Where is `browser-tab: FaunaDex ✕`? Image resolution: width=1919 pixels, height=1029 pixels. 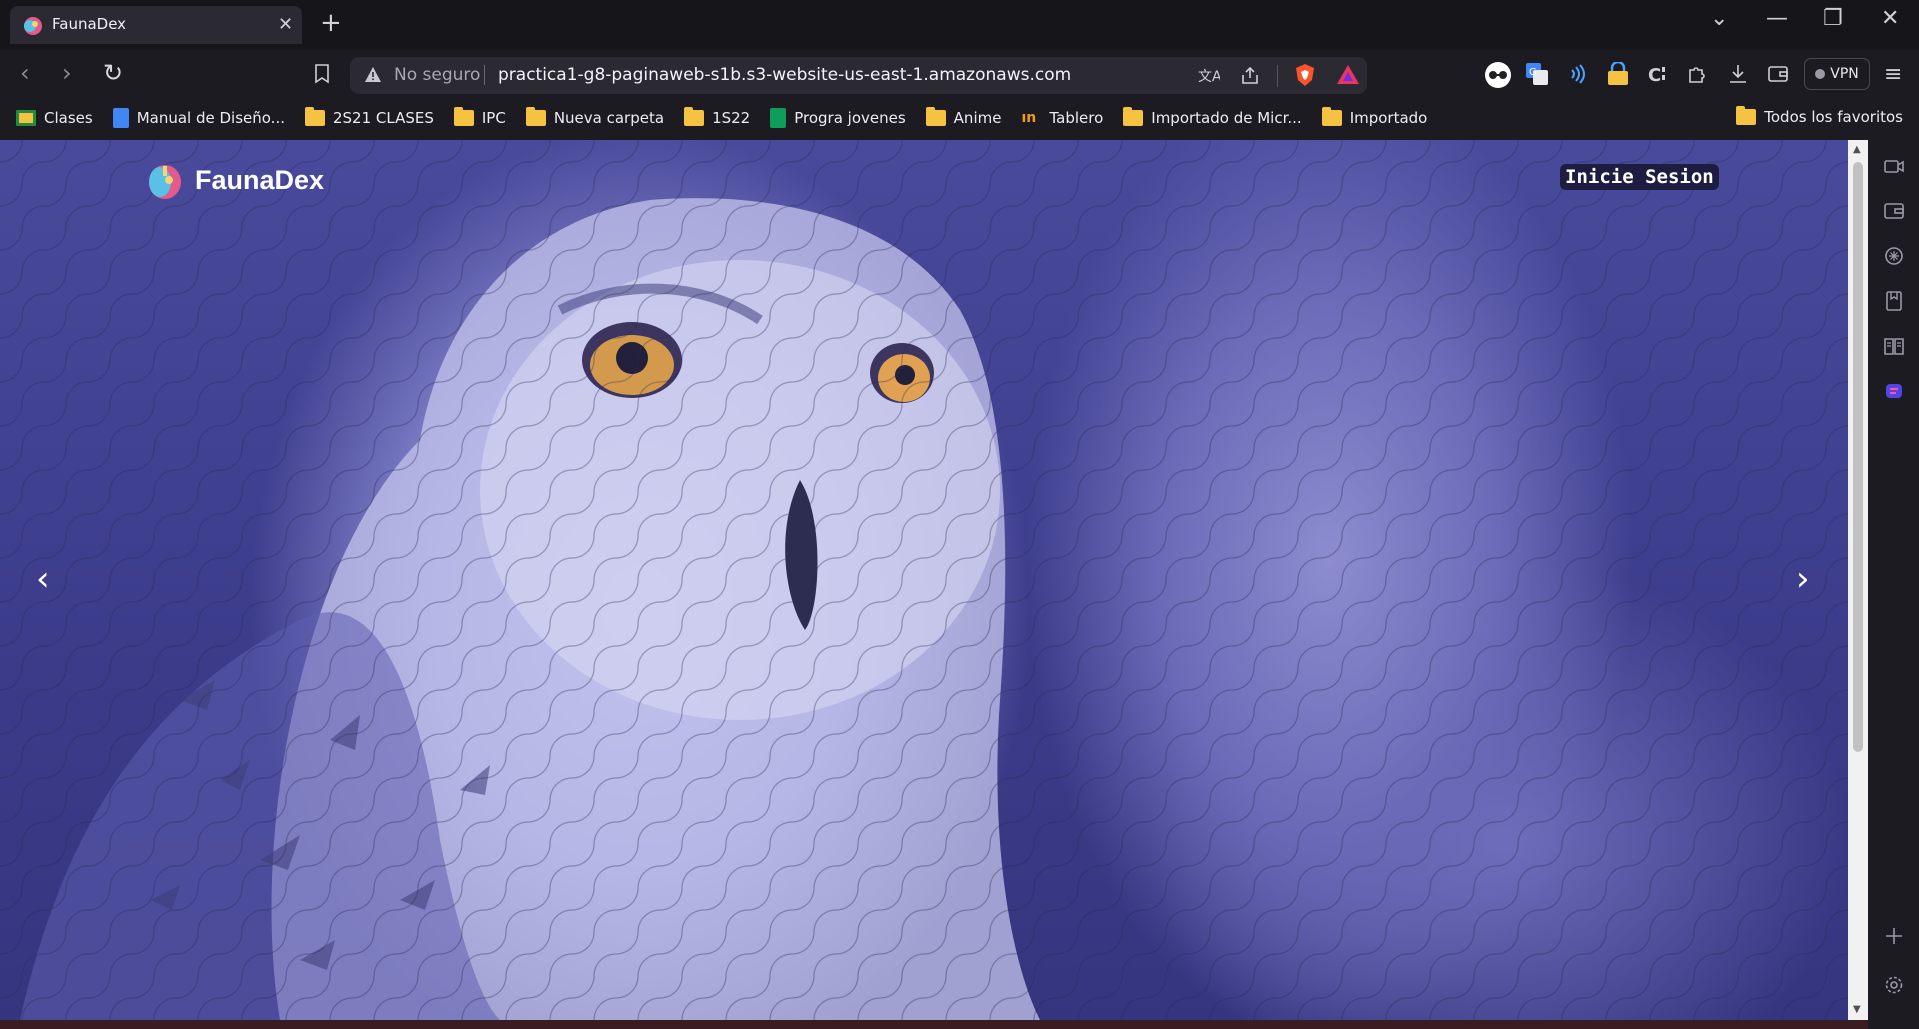
browser-tab: FaunaDex ✕ is located at coordinates (156, 25).